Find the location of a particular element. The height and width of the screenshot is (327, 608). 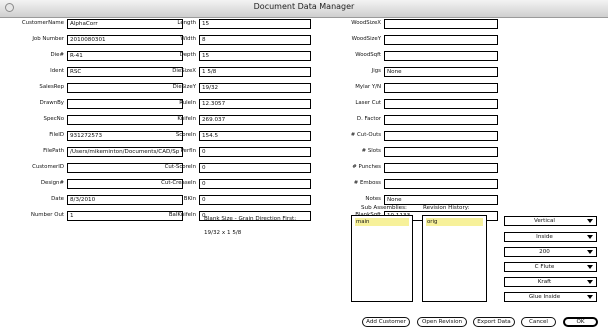

customer-name-field: AlphaCorr is located at coordinates (125, 24).